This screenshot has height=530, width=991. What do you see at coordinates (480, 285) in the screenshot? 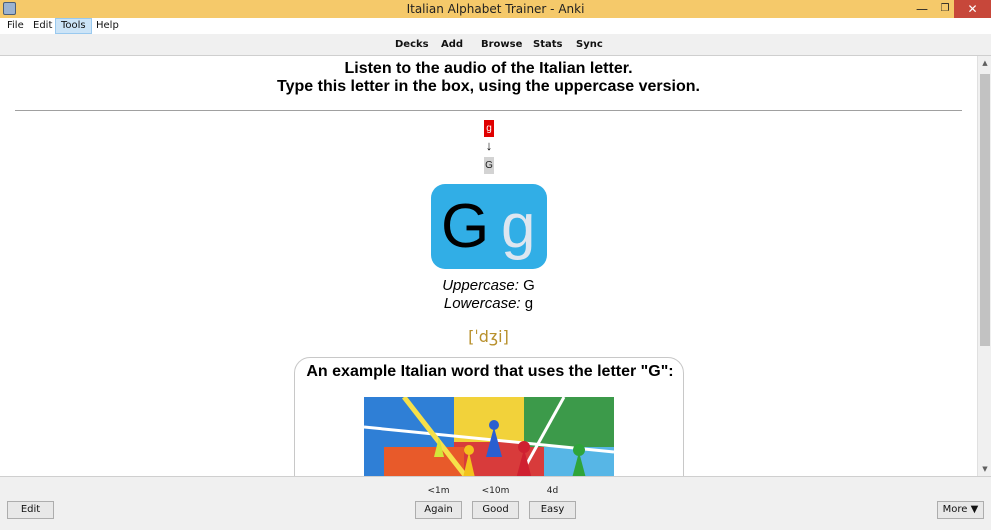
I see `uppercase-label: Uppercase:` at bounding box center [480, 285].